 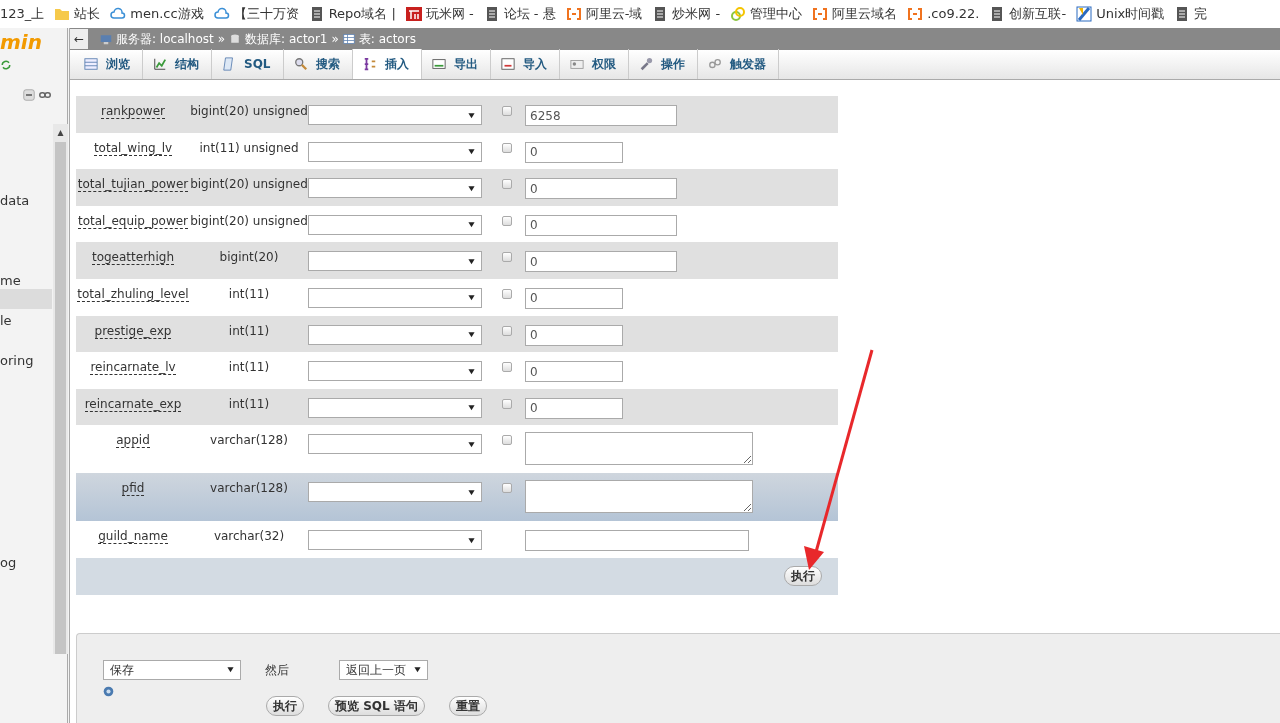 What do you see at coordinates (172, 669) in the screenshot?
I see `action-select: 保存` at bounding box center [172, 669].